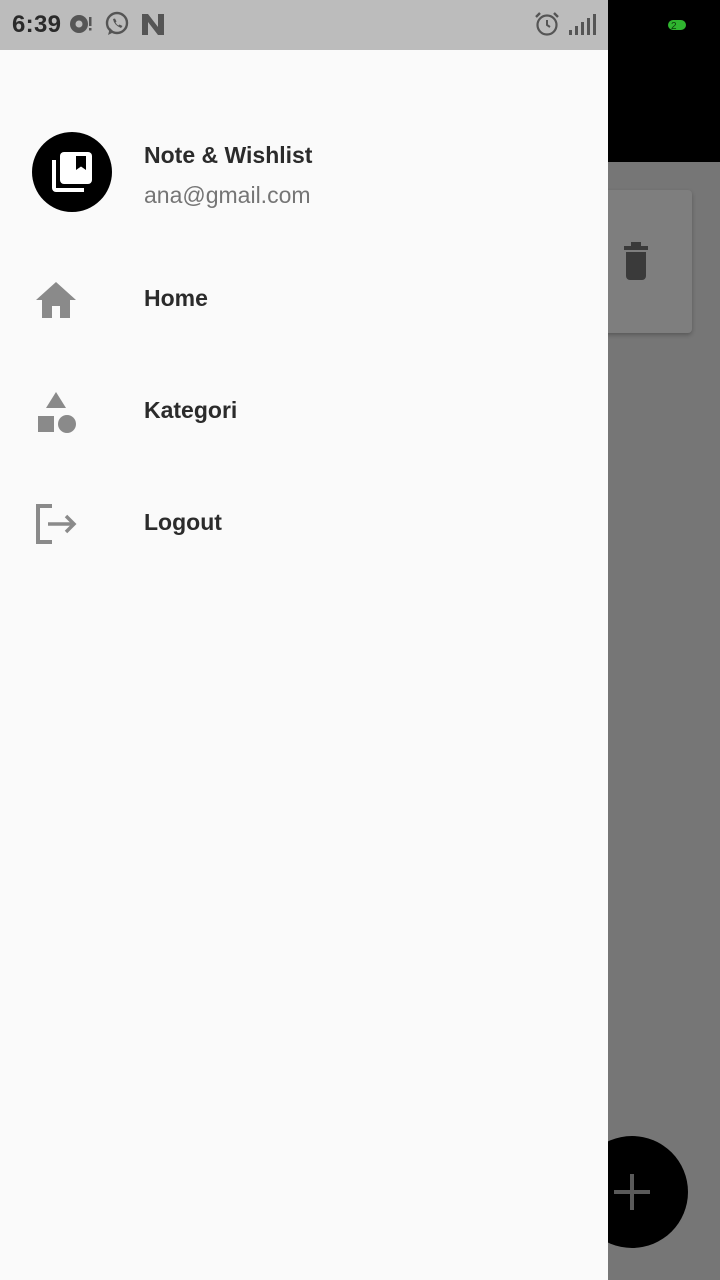 The width and height of the screenshot is (720, 1280). What do you see at coordinates (583, 26) in the screenshot?
I see `signal-icon` at bounding box center [583, 26].